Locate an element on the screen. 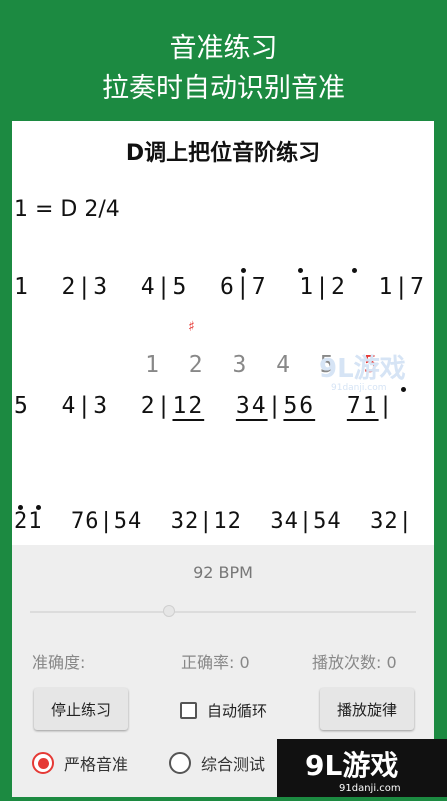  corner-watermark: 9L游戏 91danji.com is located at coordinates (362, 768).